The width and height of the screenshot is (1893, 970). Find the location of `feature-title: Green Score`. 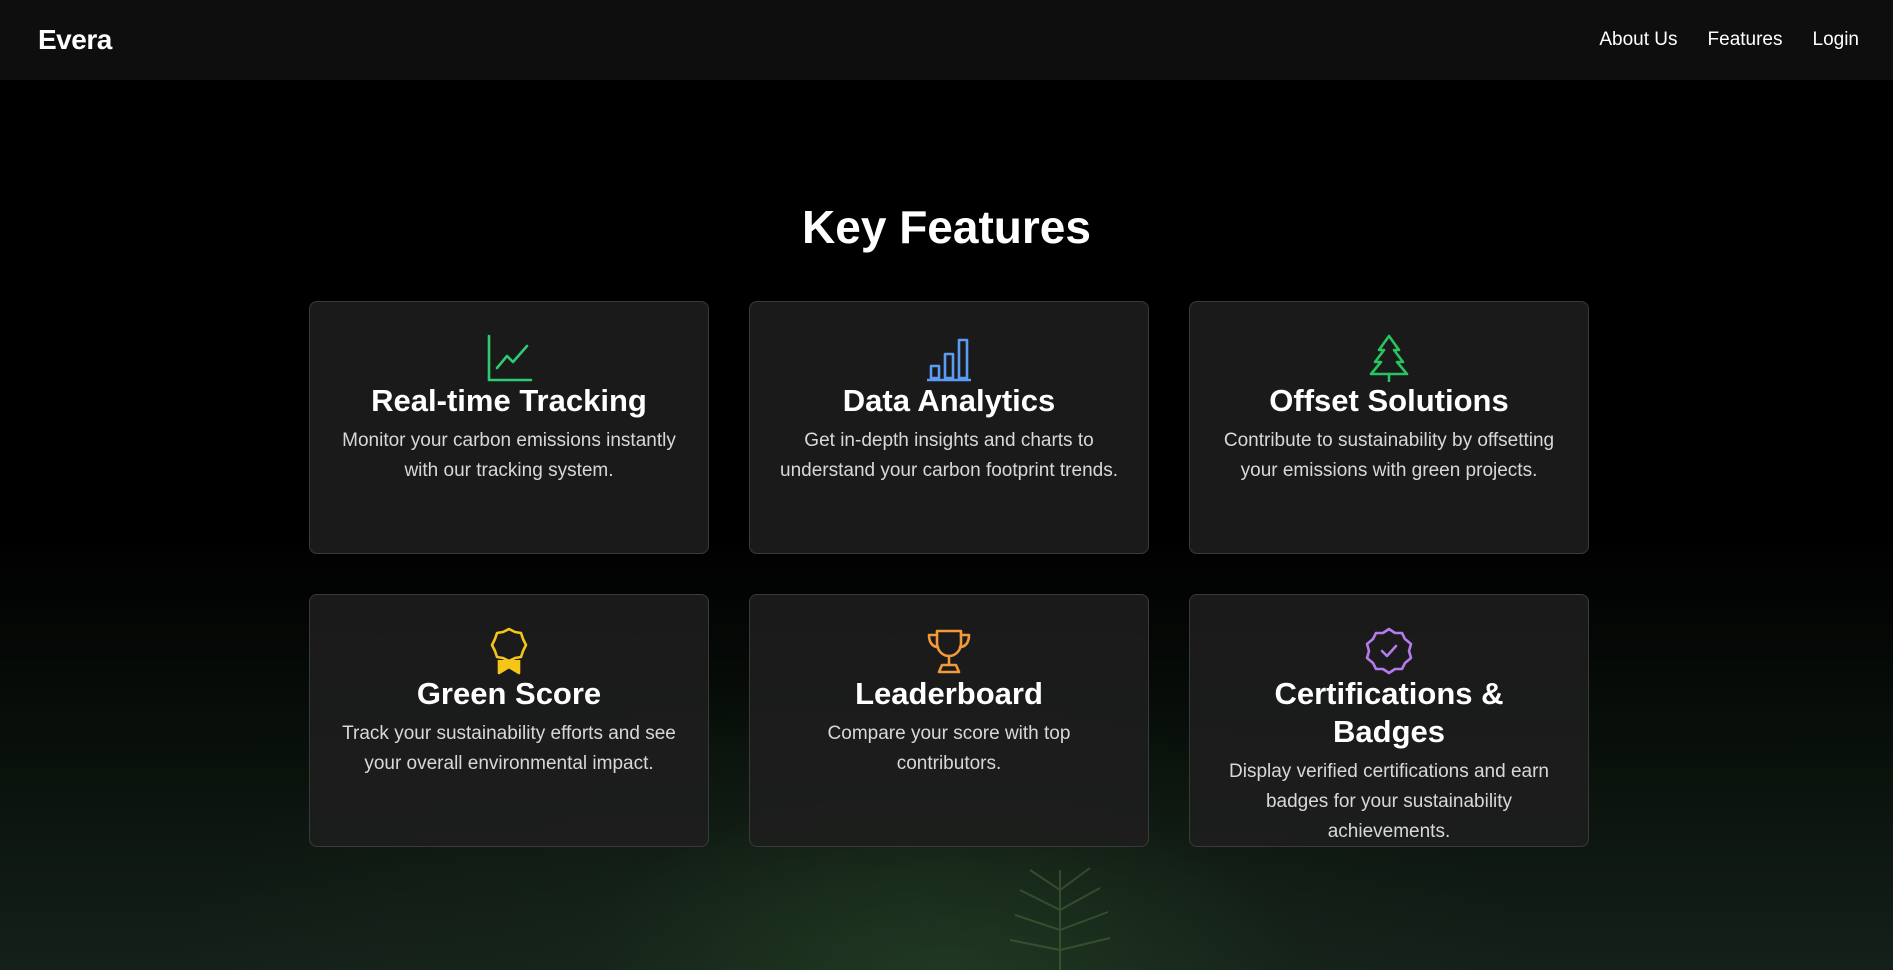

feature-title: Green Score is located at coordinates (509, 693).